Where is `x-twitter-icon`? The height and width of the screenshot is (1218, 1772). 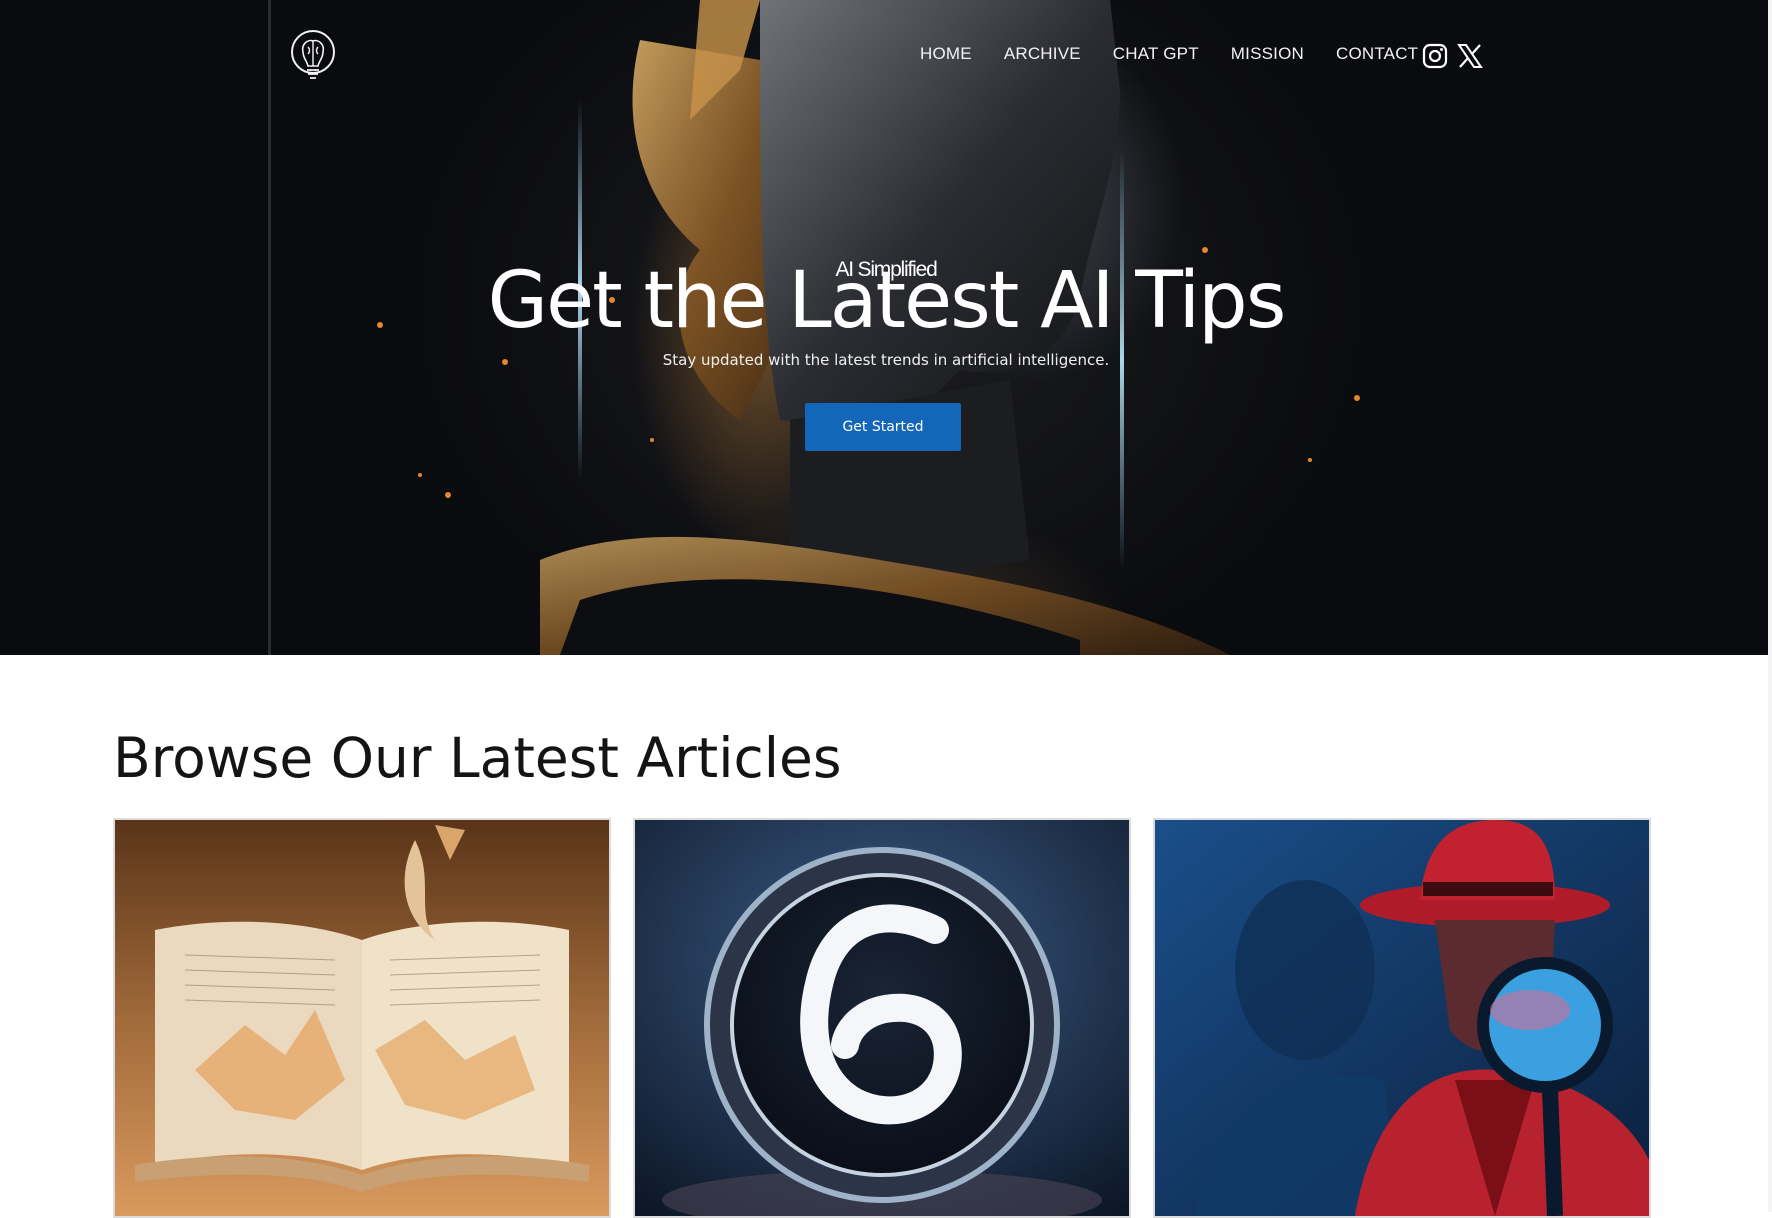
x-twitter-icon is located at coordinates (1470, 56).